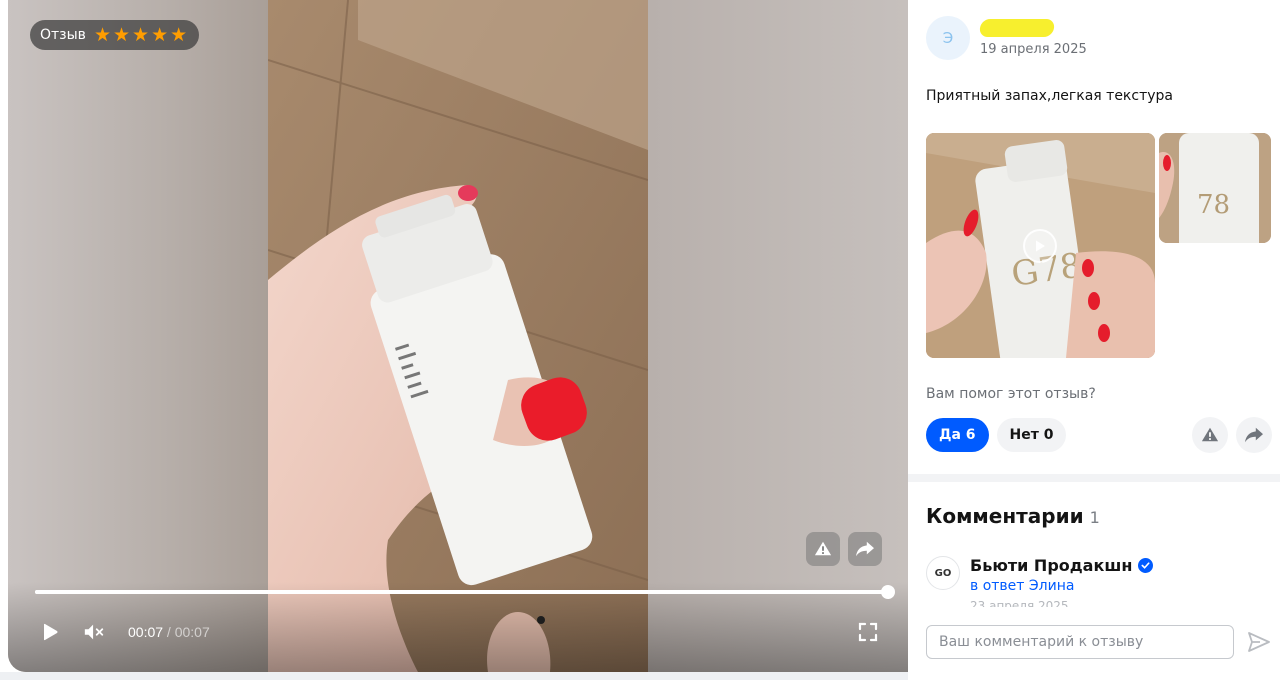  I want to click on svg-text: 78, so click(1213, 205).